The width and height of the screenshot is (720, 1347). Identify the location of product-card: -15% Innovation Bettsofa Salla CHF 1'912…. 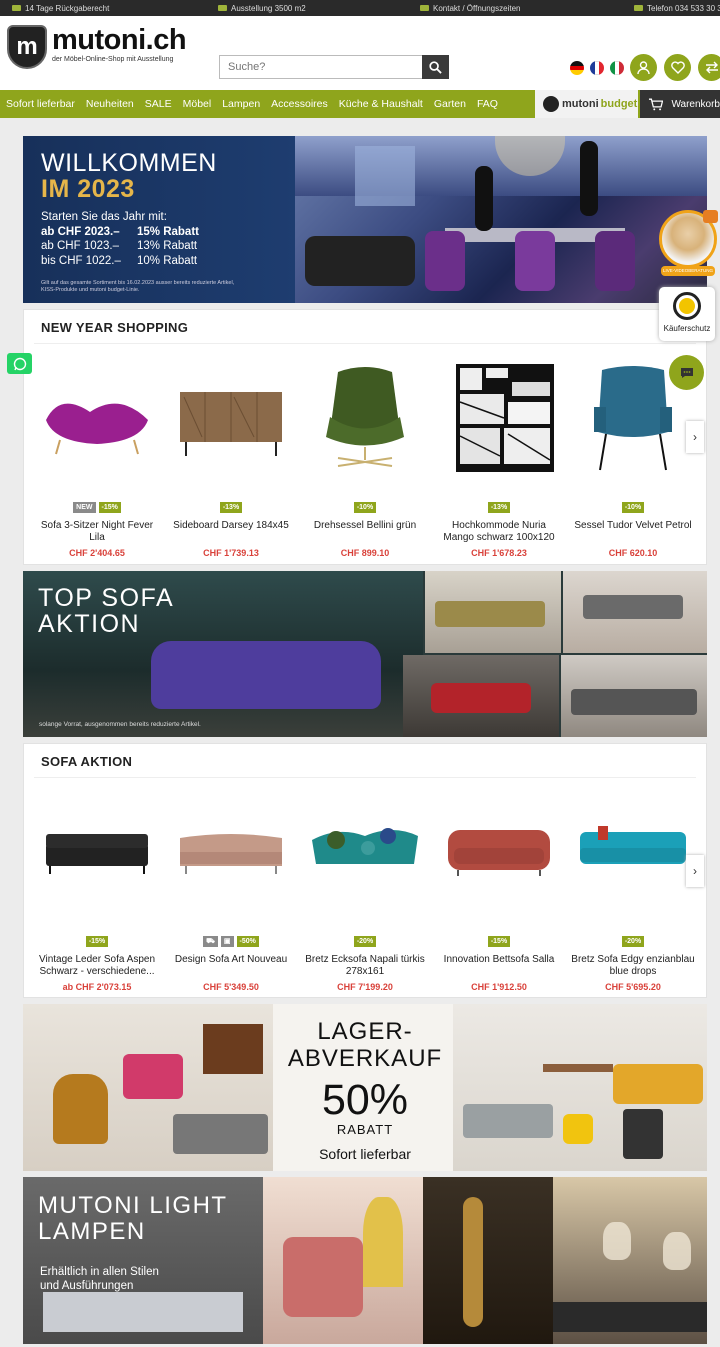
(499, 896).